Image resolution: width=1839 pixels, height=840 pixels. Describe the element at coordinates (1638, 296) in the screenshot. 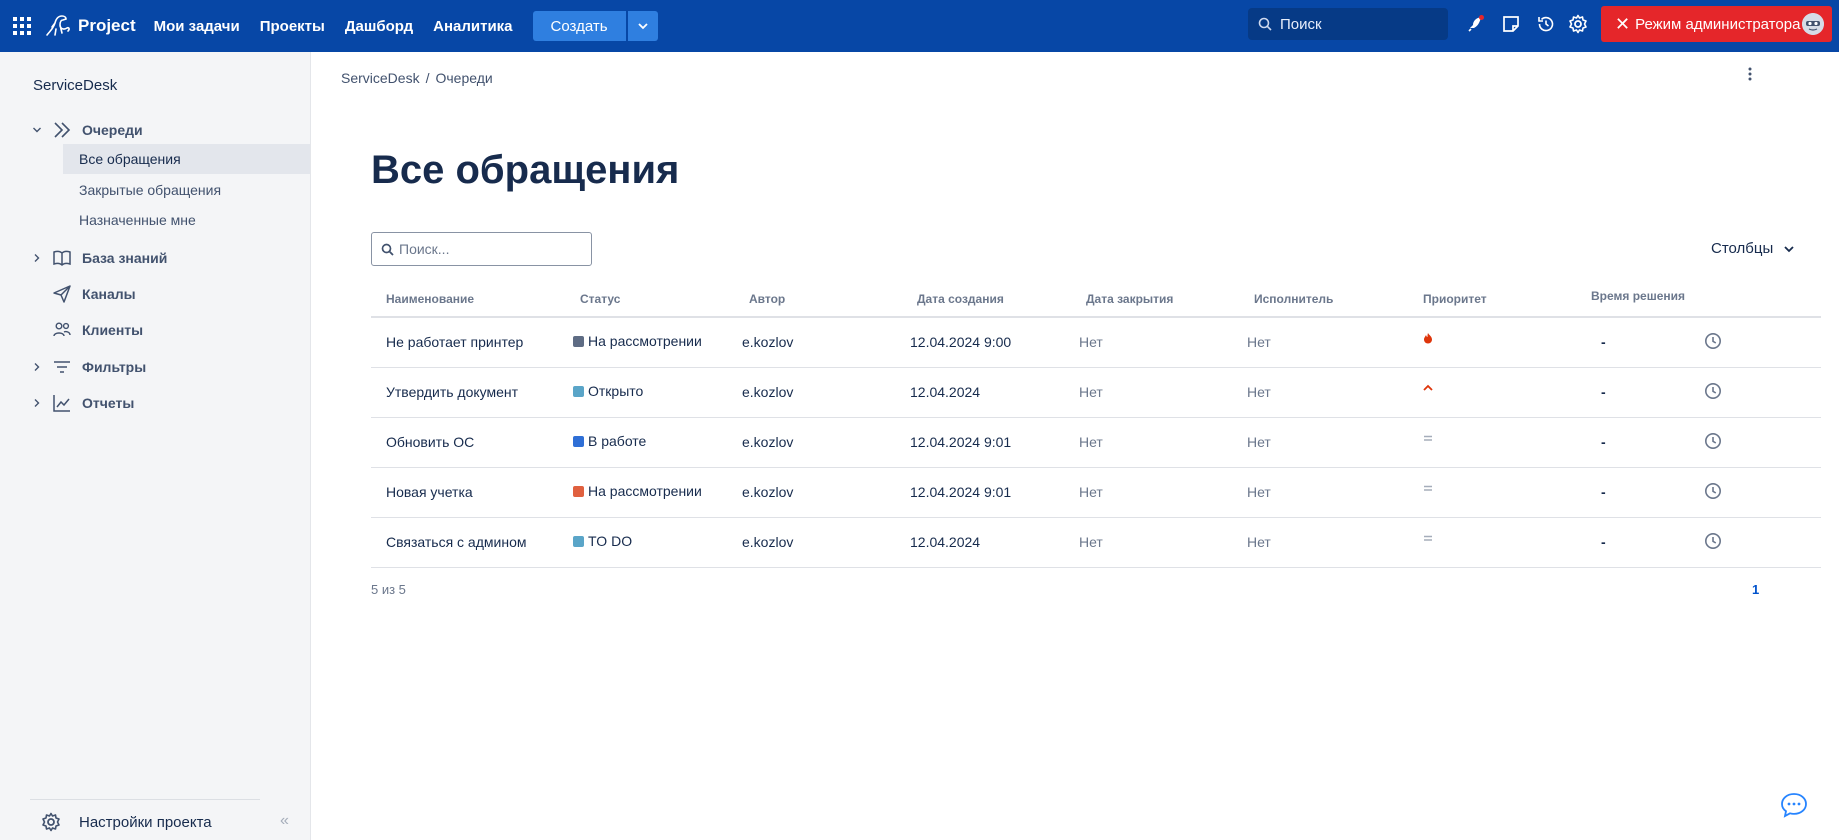

I see `column-header-resolution-time: Время решения` at that location.